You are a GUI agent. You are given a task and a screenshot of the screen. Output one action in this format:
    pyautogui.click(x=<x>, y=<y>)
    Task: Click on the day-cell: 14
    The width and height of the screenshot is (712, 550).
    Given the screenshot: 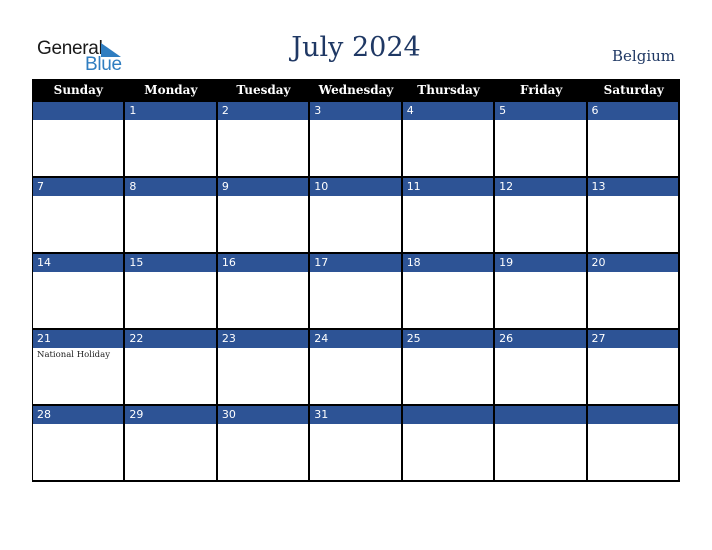 What is the action you would take?
    pyautogui.click(x=79, y=292)
    